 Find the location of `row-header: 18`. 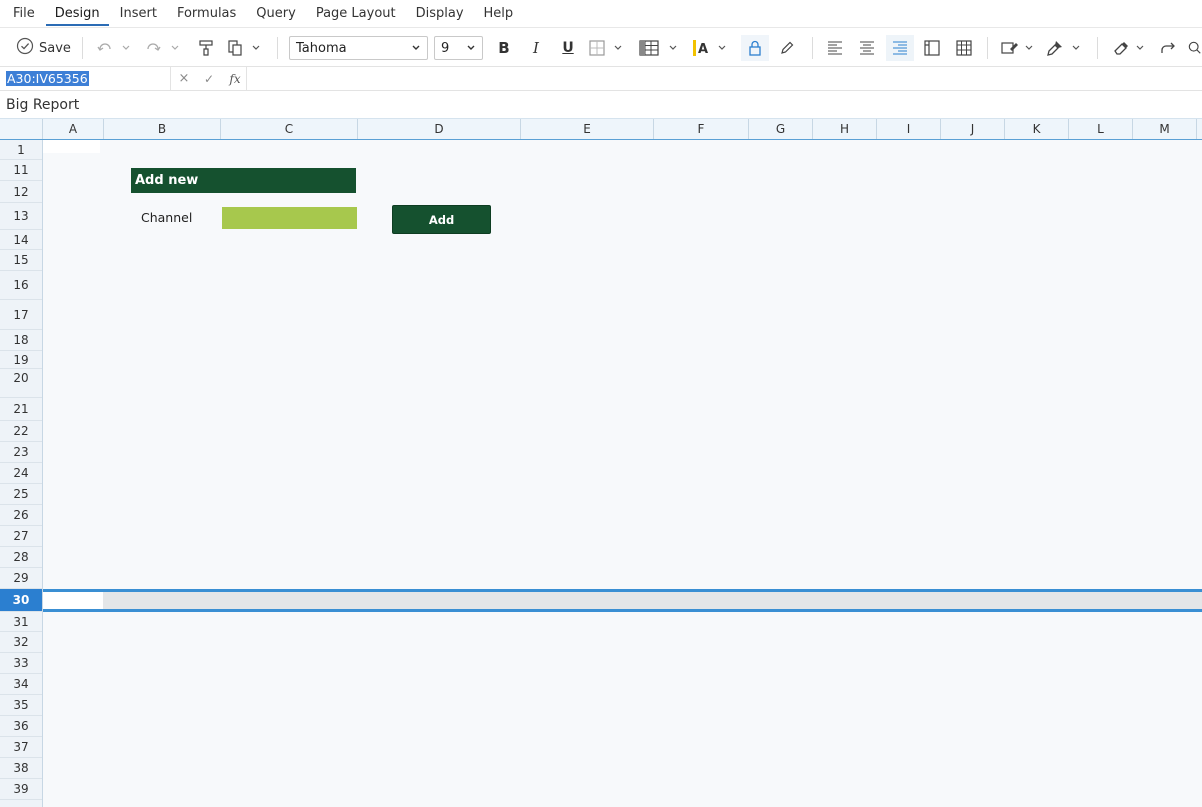

row-header: 18 is located at coordinates (21, 340).